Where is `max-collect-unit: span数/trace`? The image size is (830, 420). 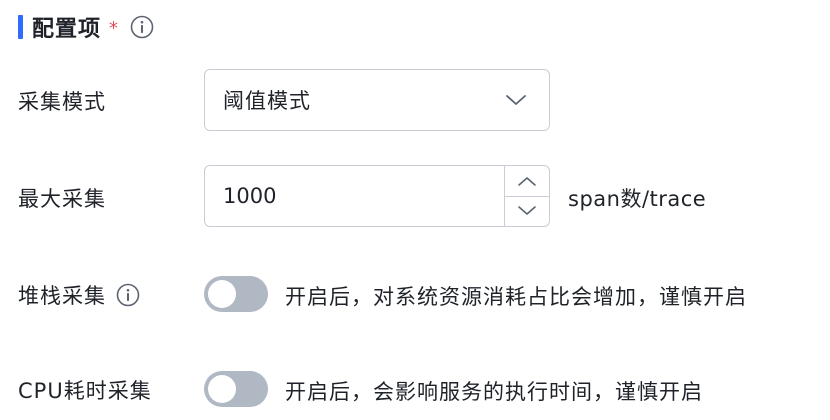 max-collect-unit: span数/trace is located at coordinates (637, 199).